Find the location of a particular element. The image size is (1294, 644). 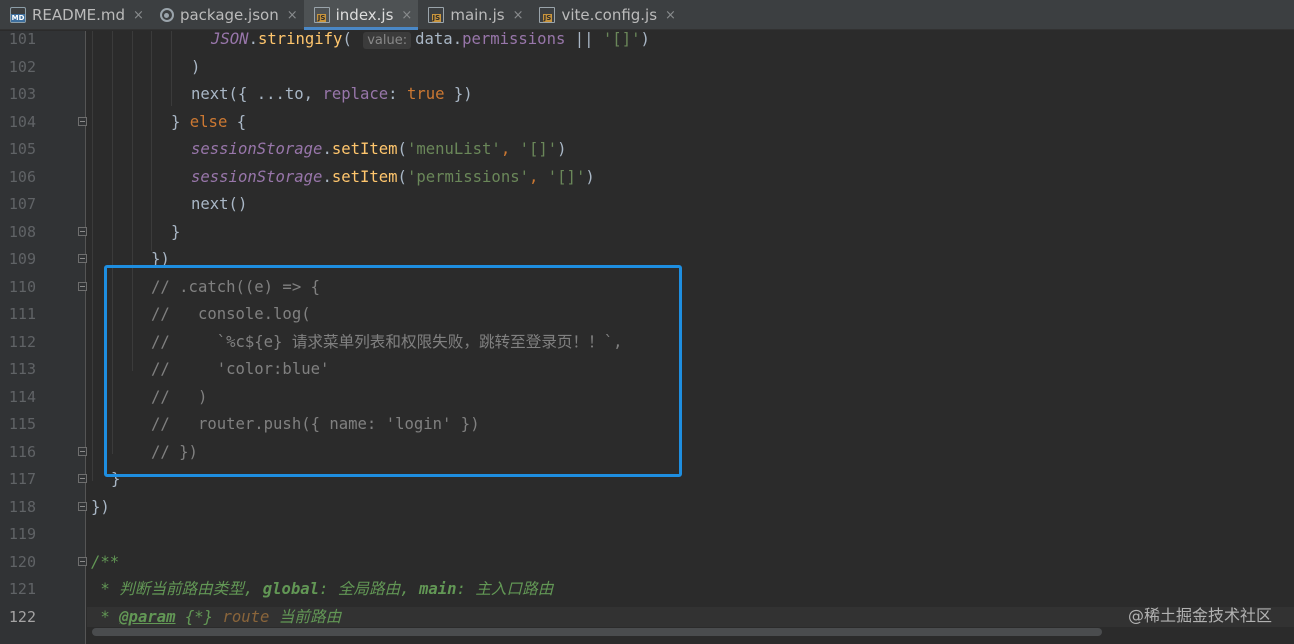

line-number: 109 is located at coordinates (22, 259).